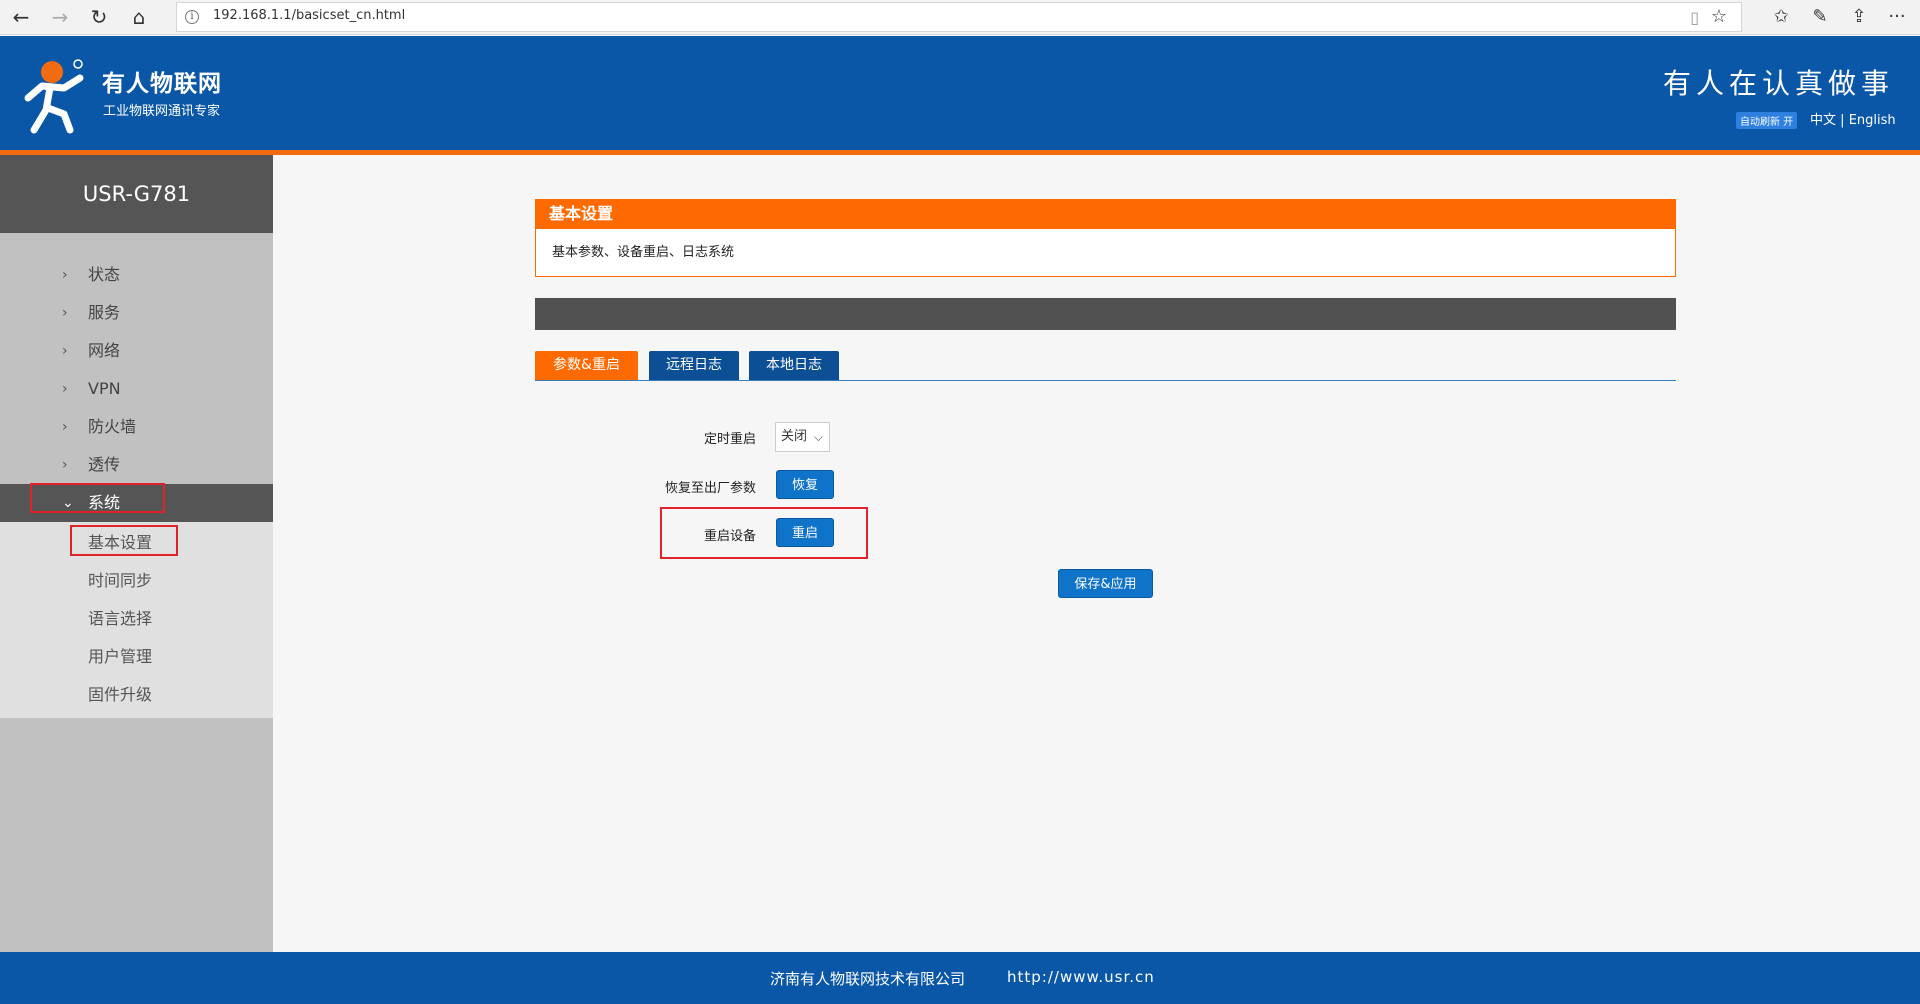 This screenshot has width=1920, height=1004. What do you see at coordinates (104, 388) in the screenshot?
I see `sidebar-item-label: VPN` at bounding box center [104, 388].